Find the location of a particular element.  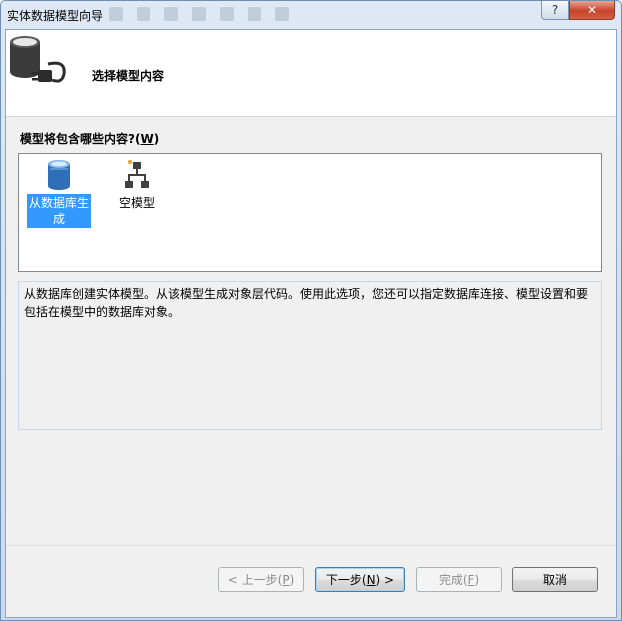

option-label: 空模型 is located at coordinates (136, 203).